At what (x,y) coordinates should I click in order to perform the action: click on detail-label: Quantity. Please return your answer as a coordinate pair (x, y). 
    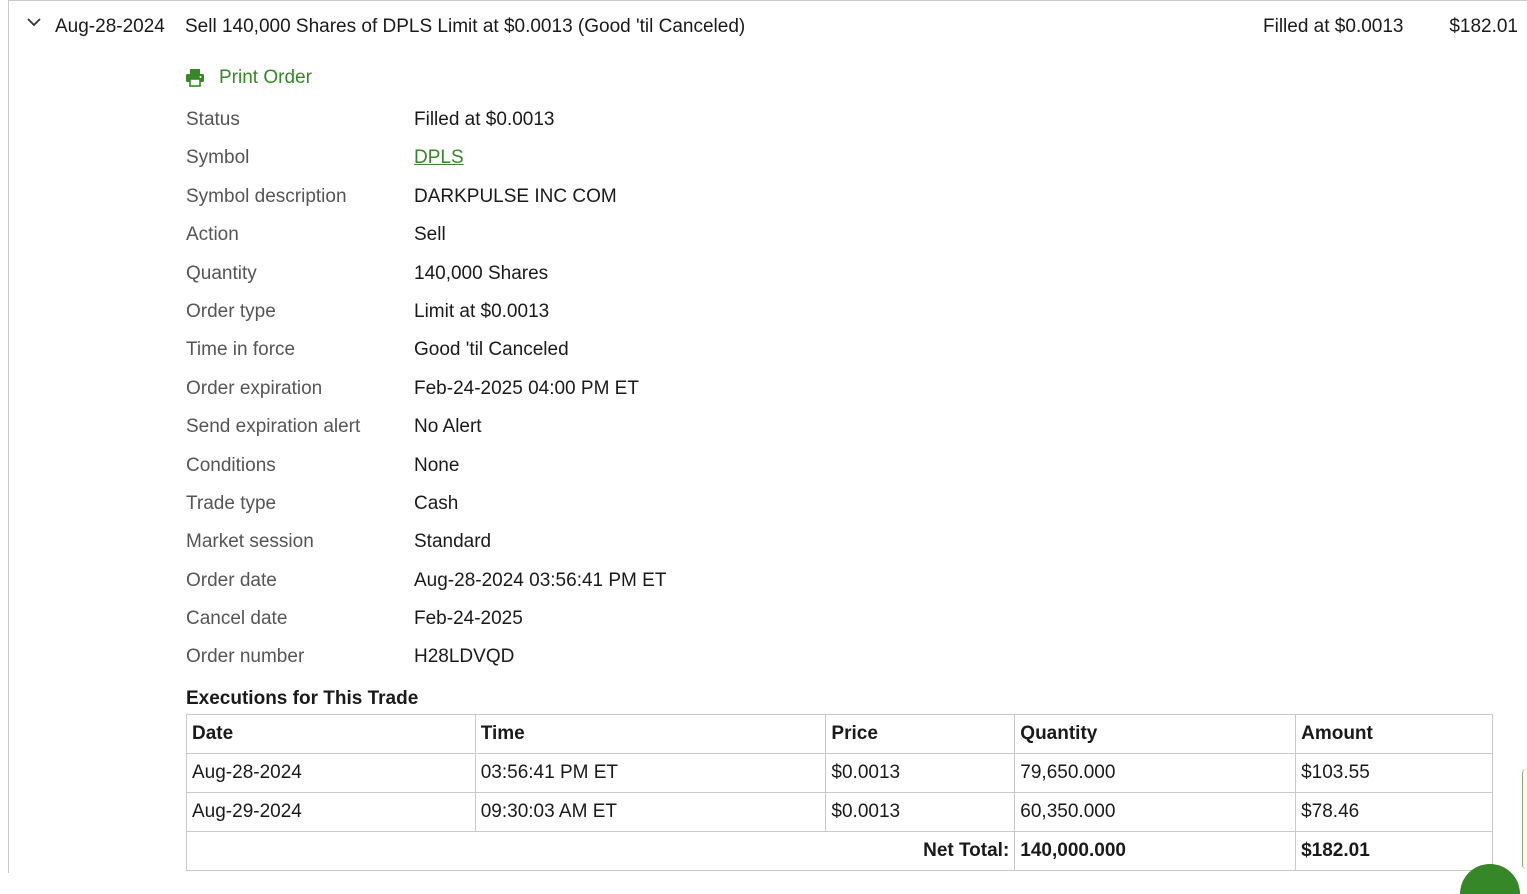
    Looking at the image, I should click on (221, 273).